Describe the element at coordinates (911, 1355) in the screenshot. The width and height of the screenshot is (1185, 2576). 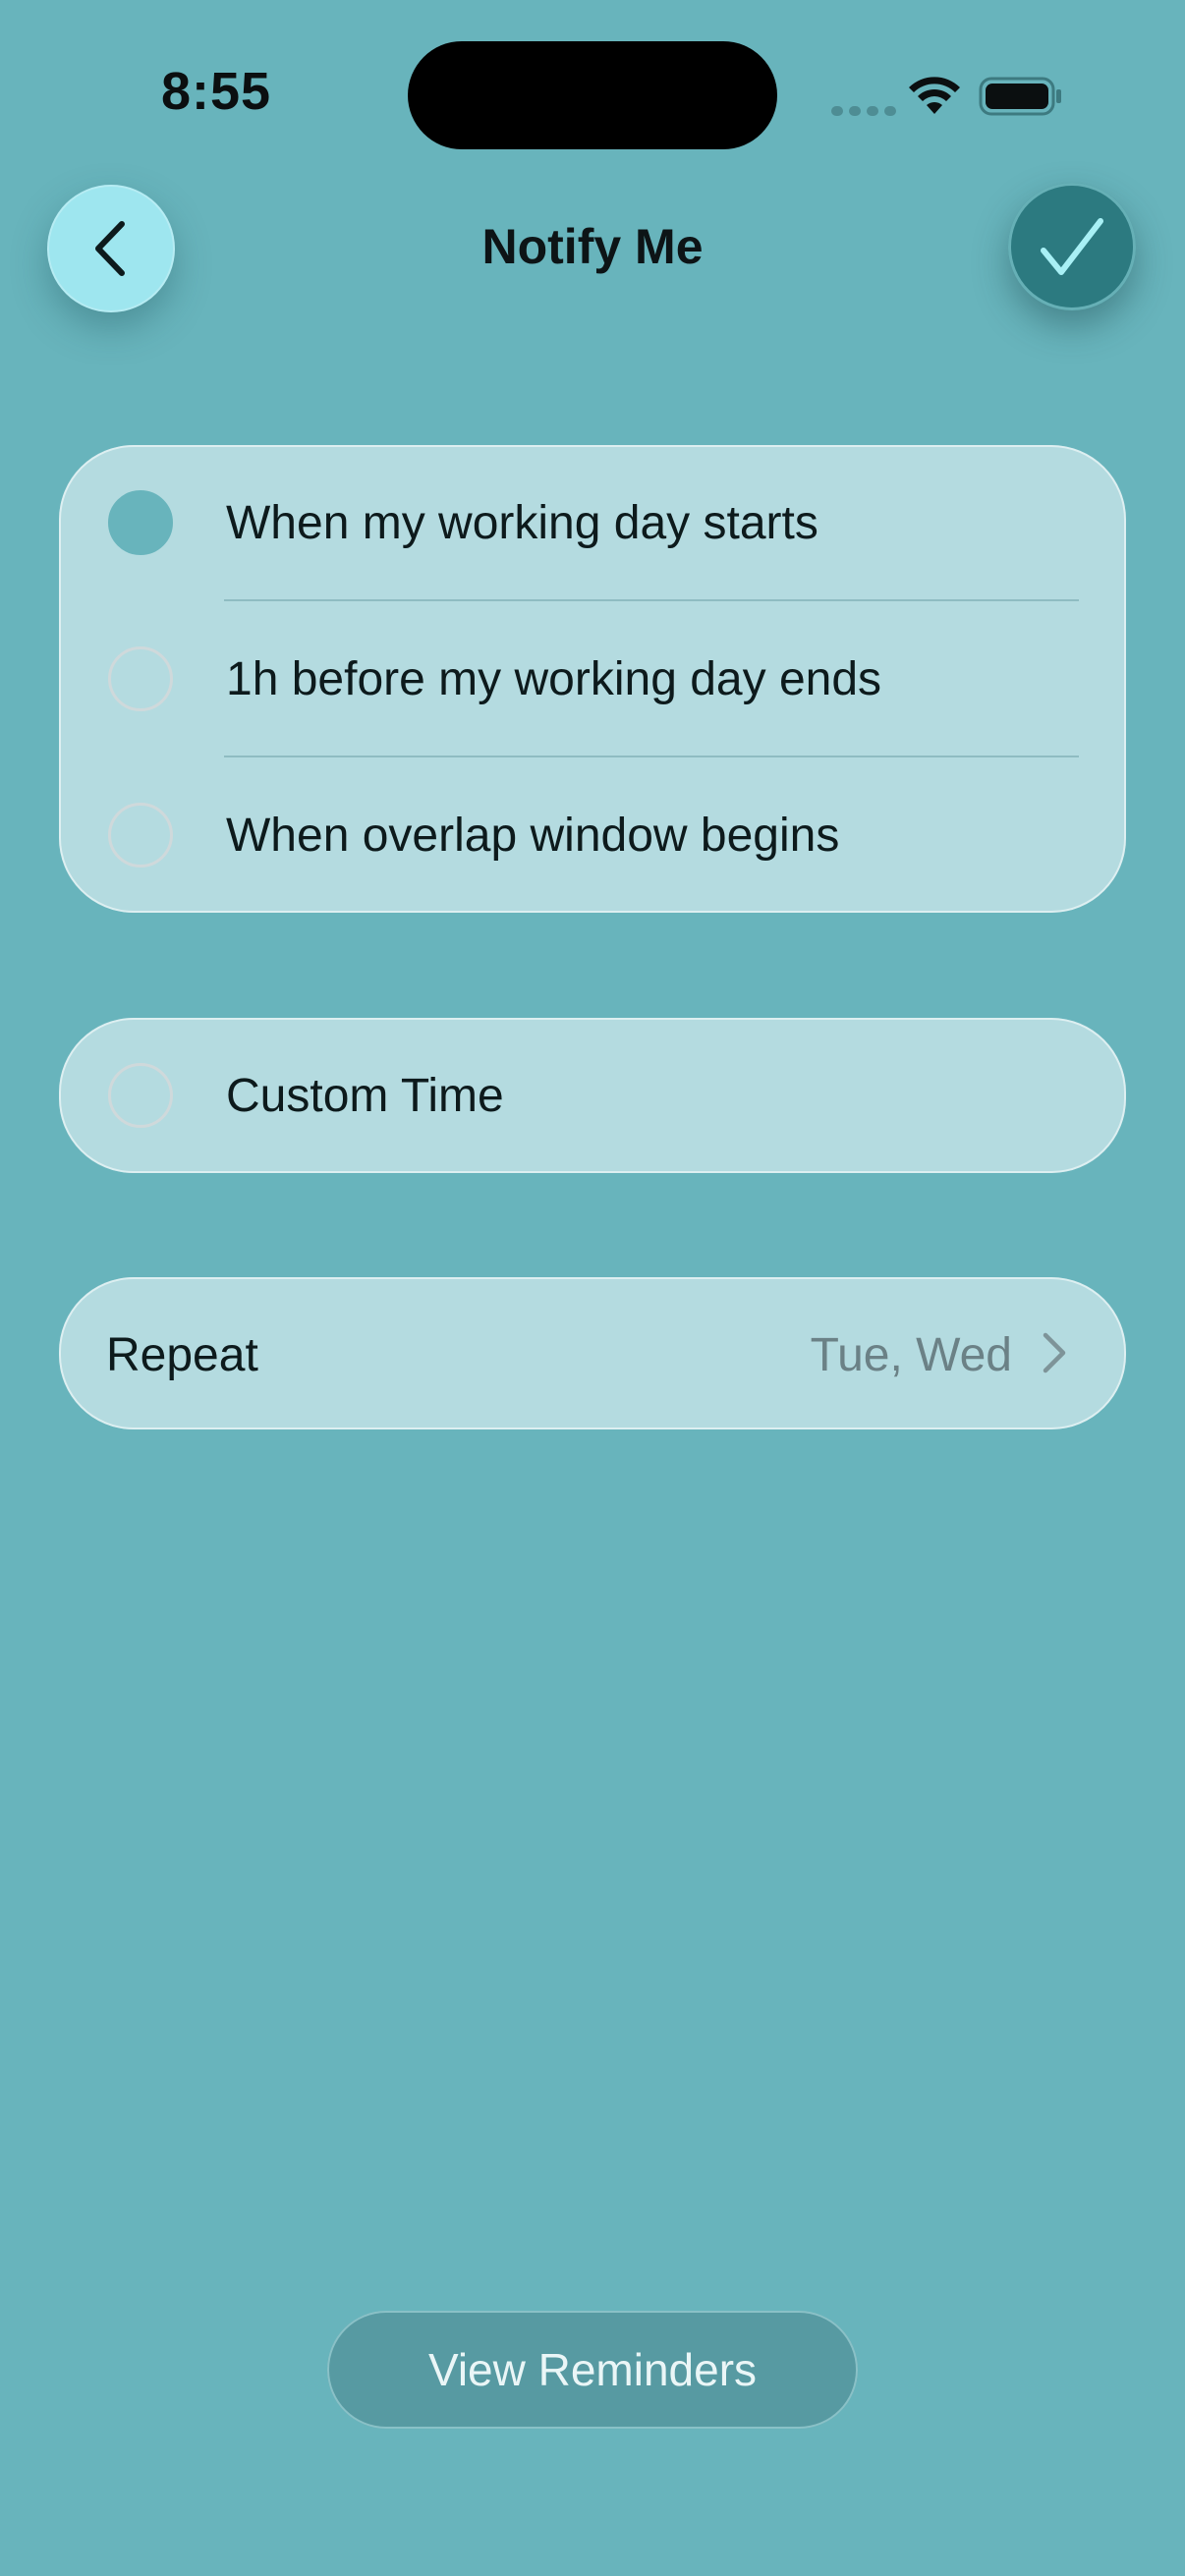
I see `repeat-value: Tue, Wed` at that location.